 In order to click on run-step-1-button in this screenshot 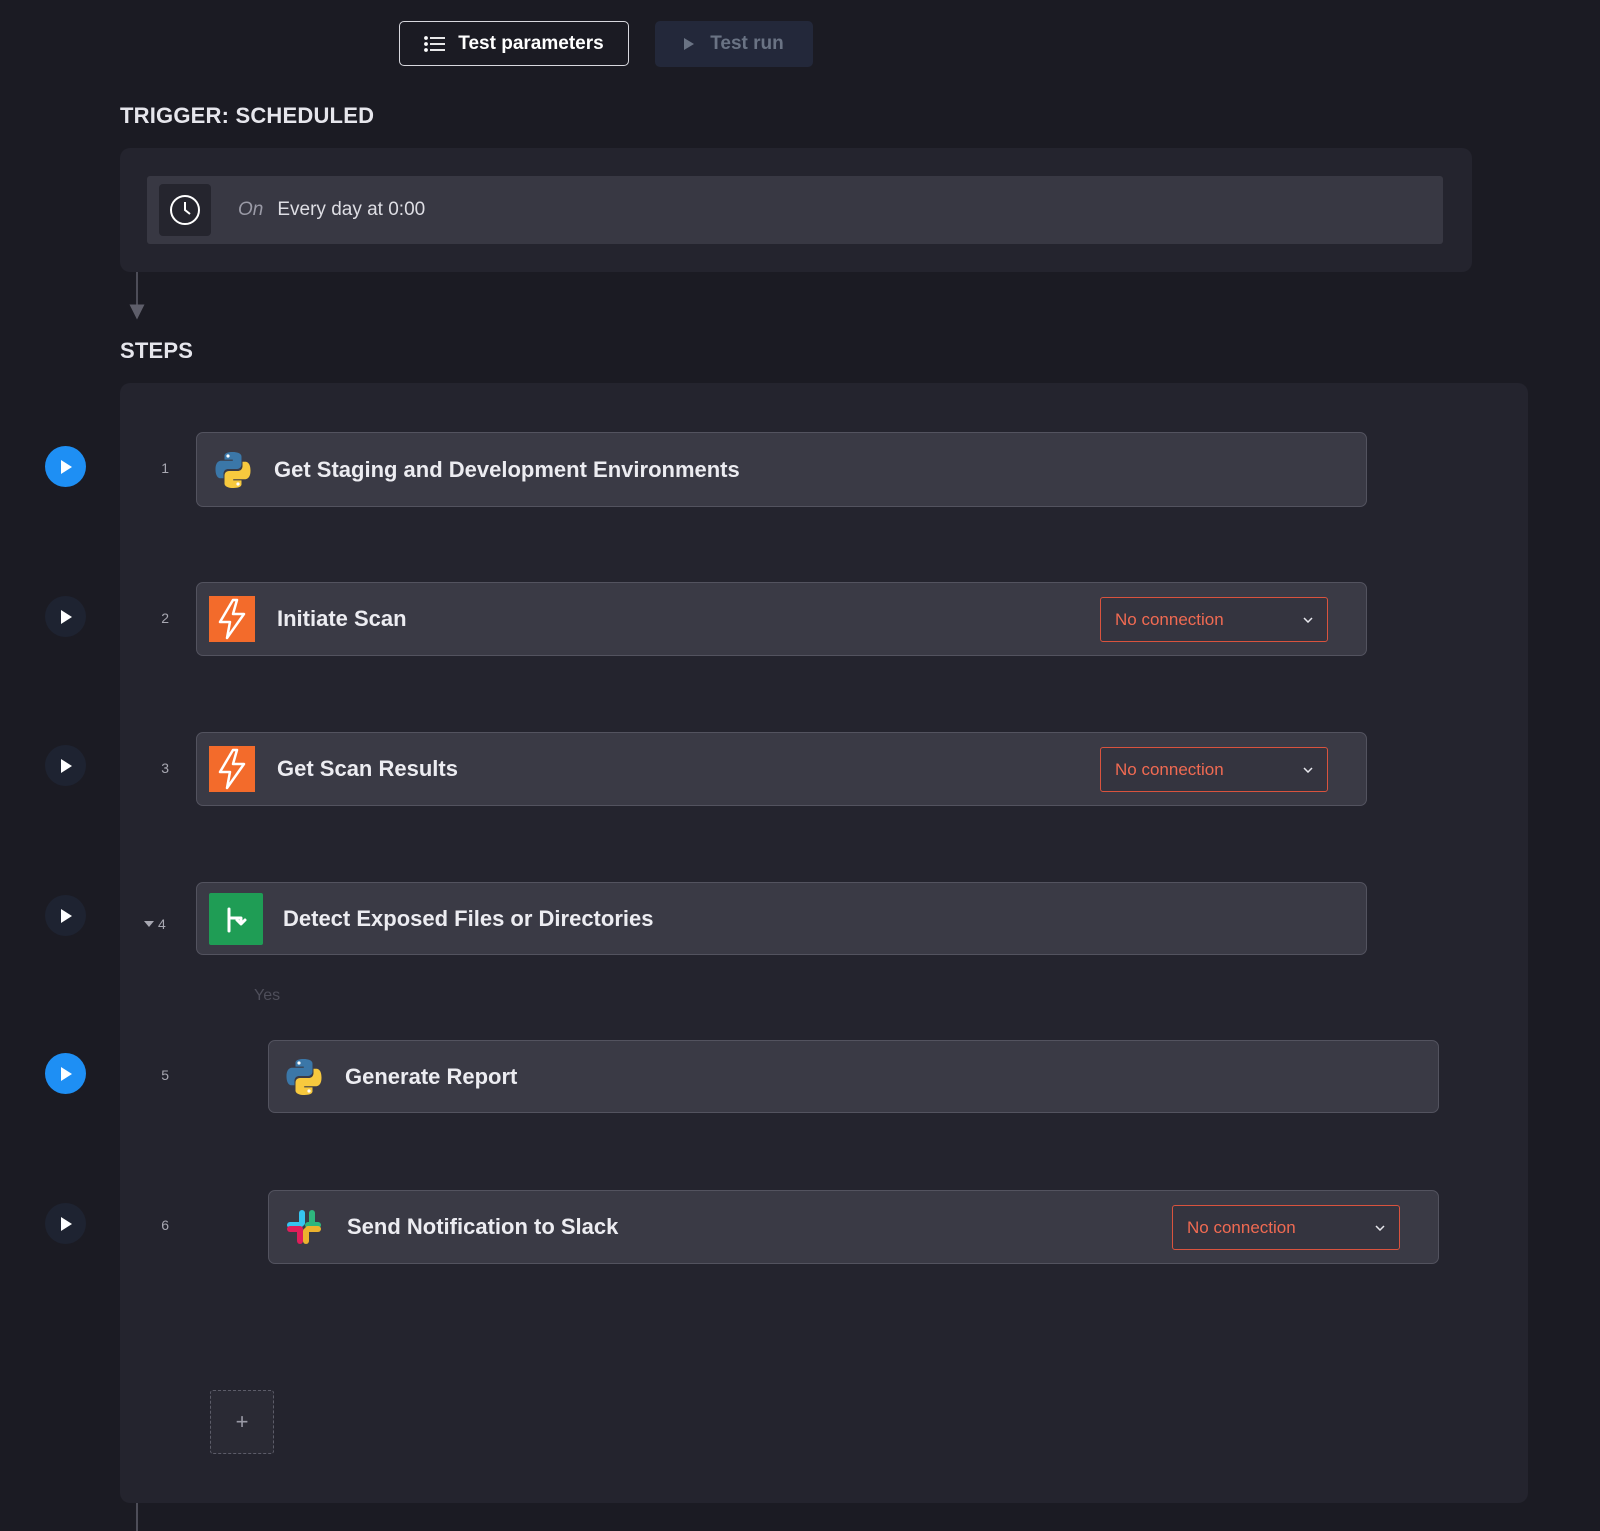, I will do `click(65, 466)`.